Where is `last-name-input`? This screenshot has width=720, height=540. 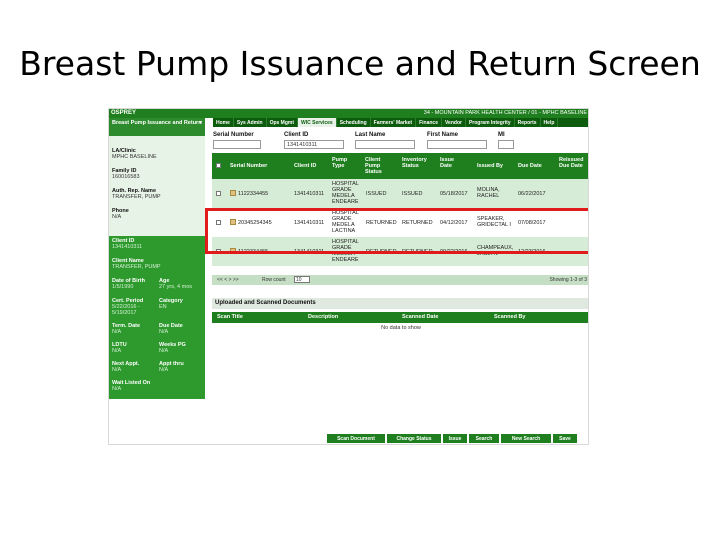
last-name-input is located at coordinates (385, 144).